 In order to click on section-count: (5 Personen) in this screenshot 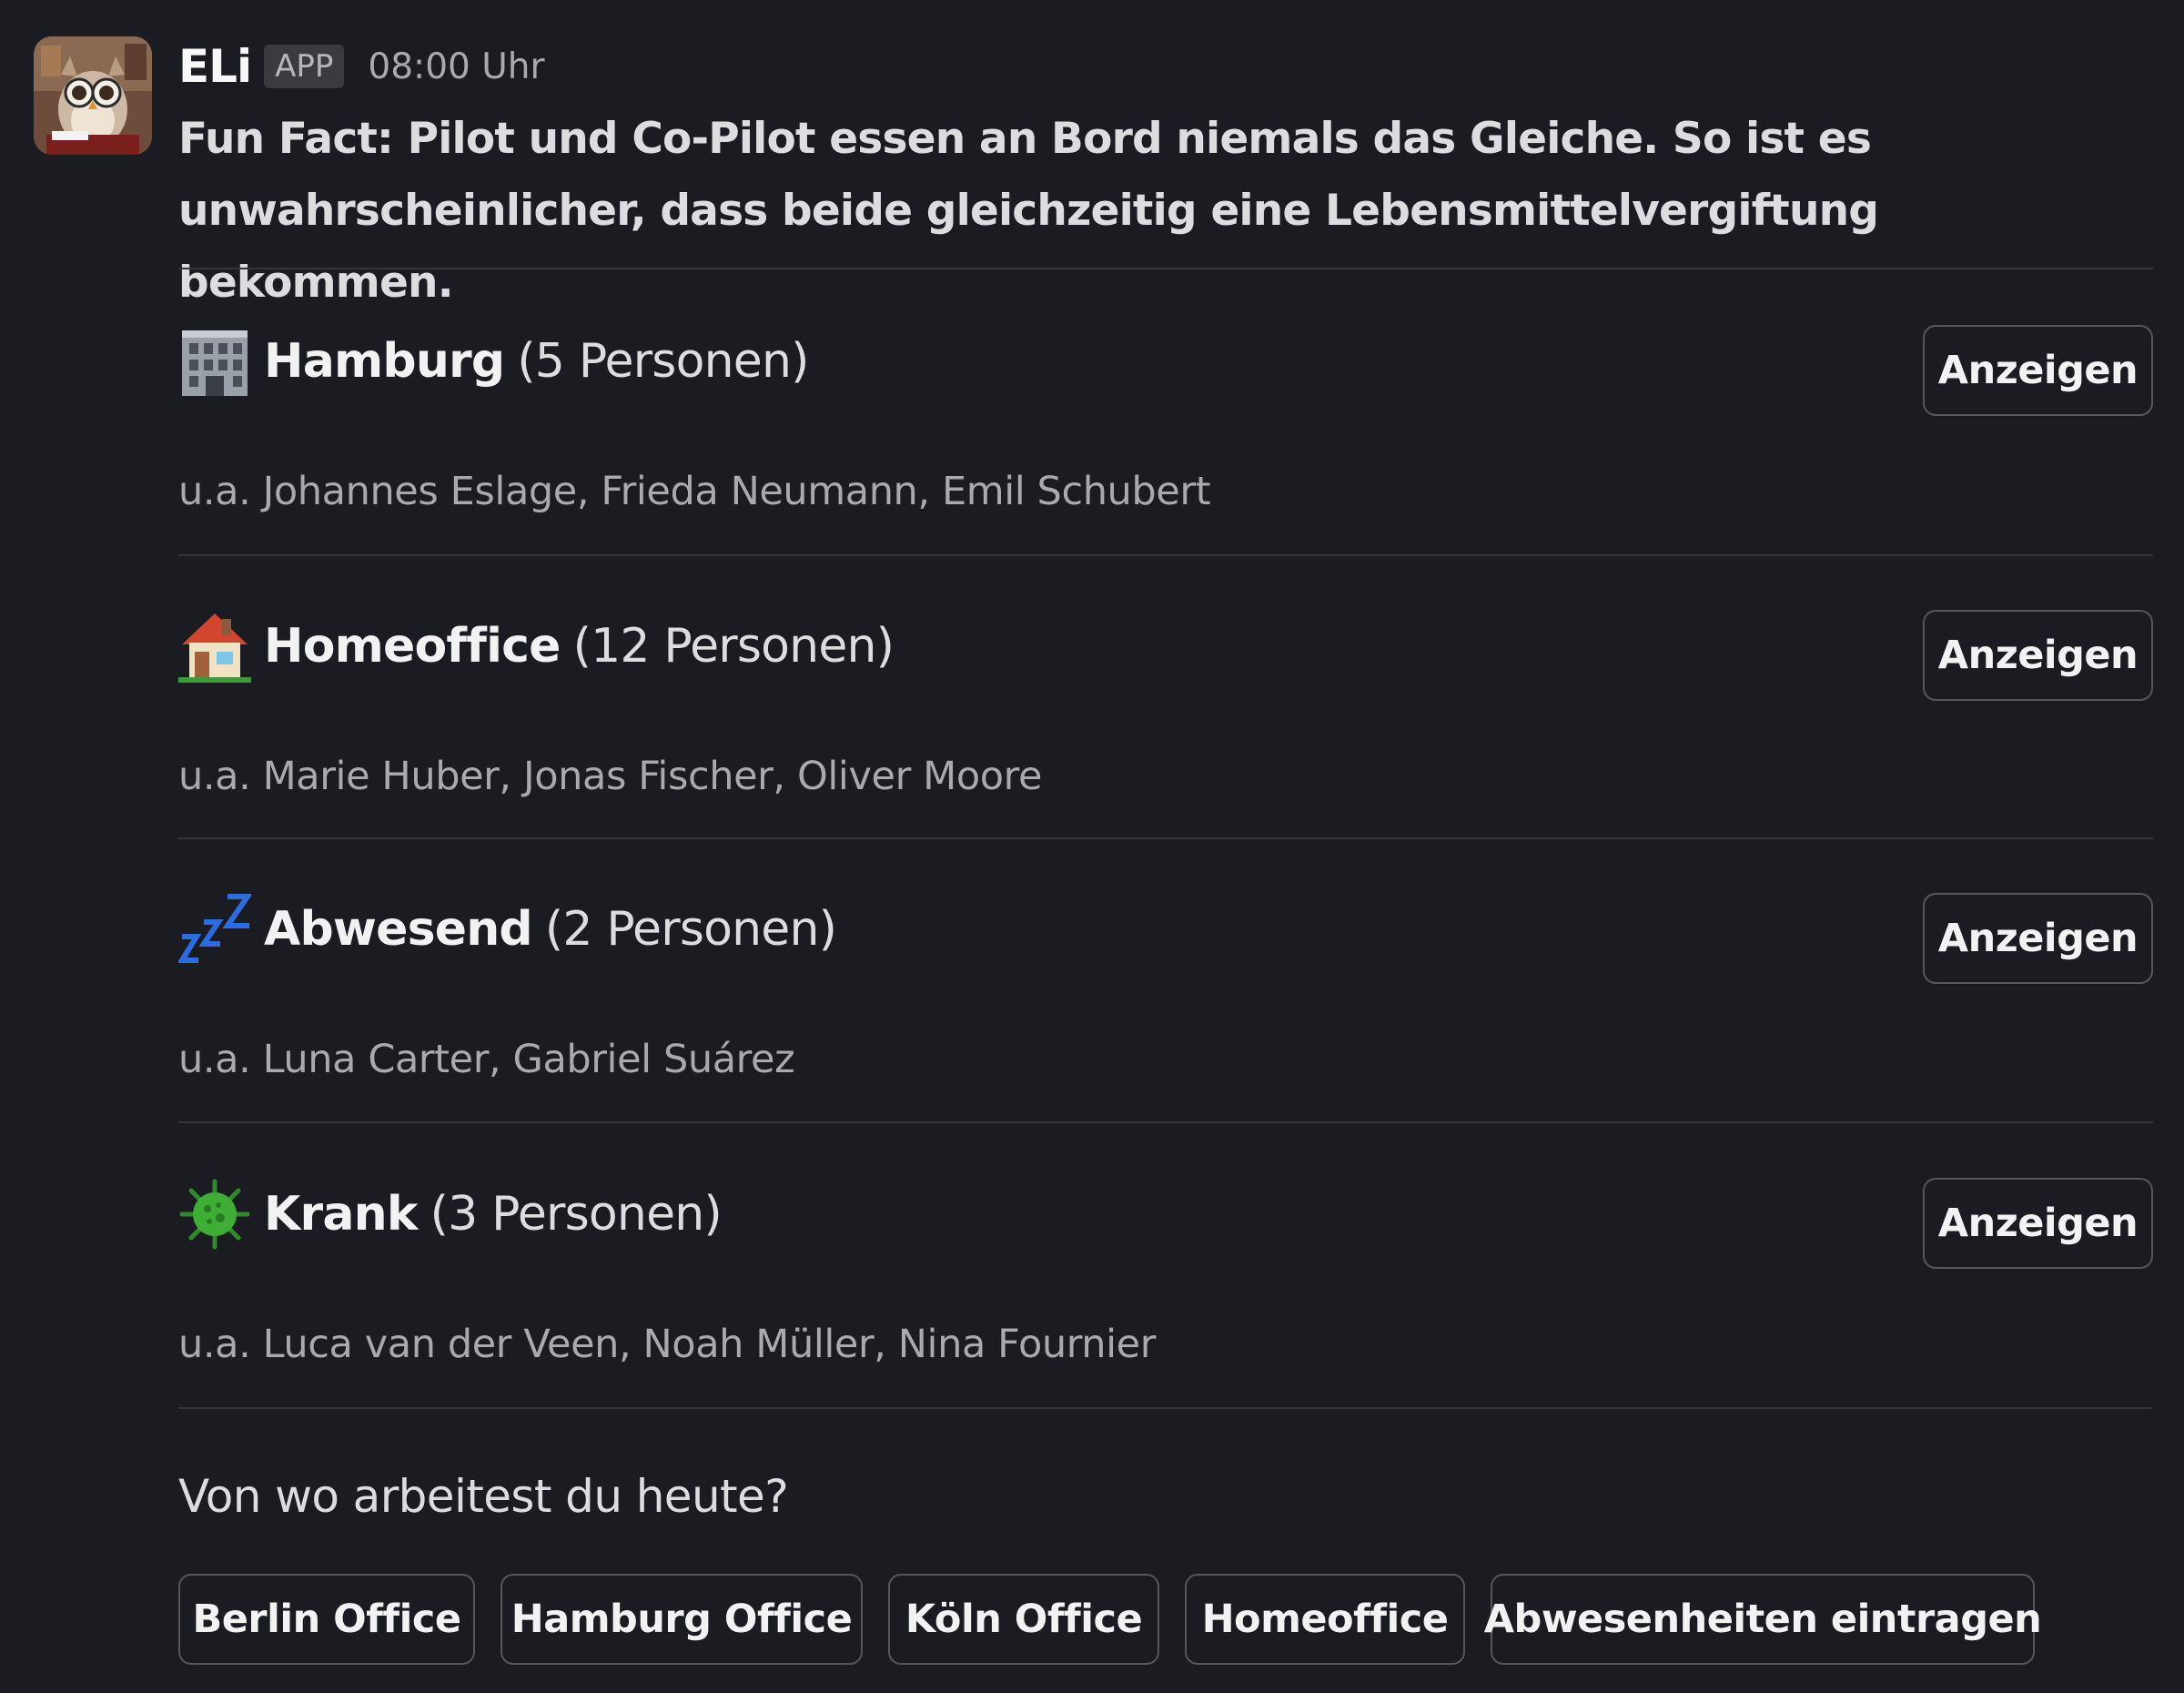, I will do `click(663, 361)`.